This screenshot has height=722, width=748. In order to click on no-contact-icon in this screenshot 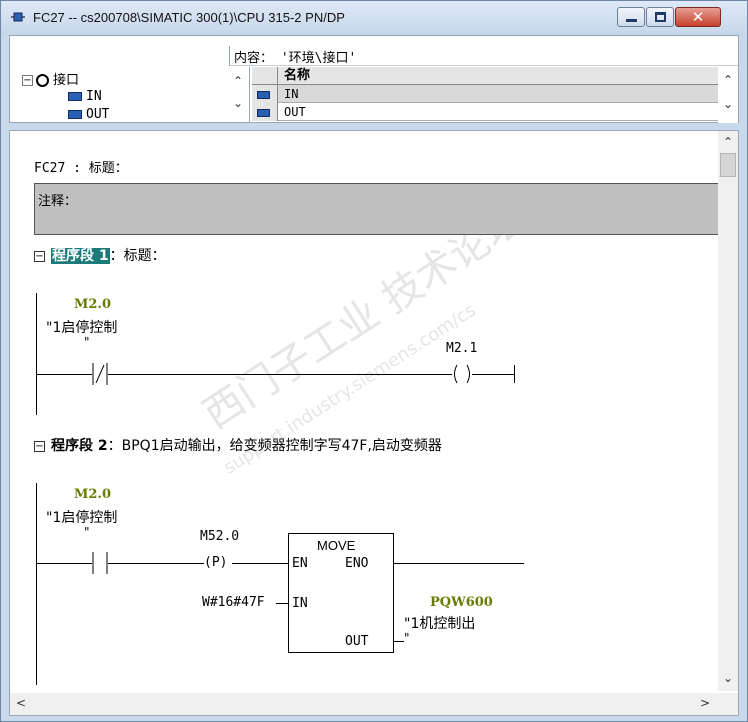, I will do `click(100, 563)`.